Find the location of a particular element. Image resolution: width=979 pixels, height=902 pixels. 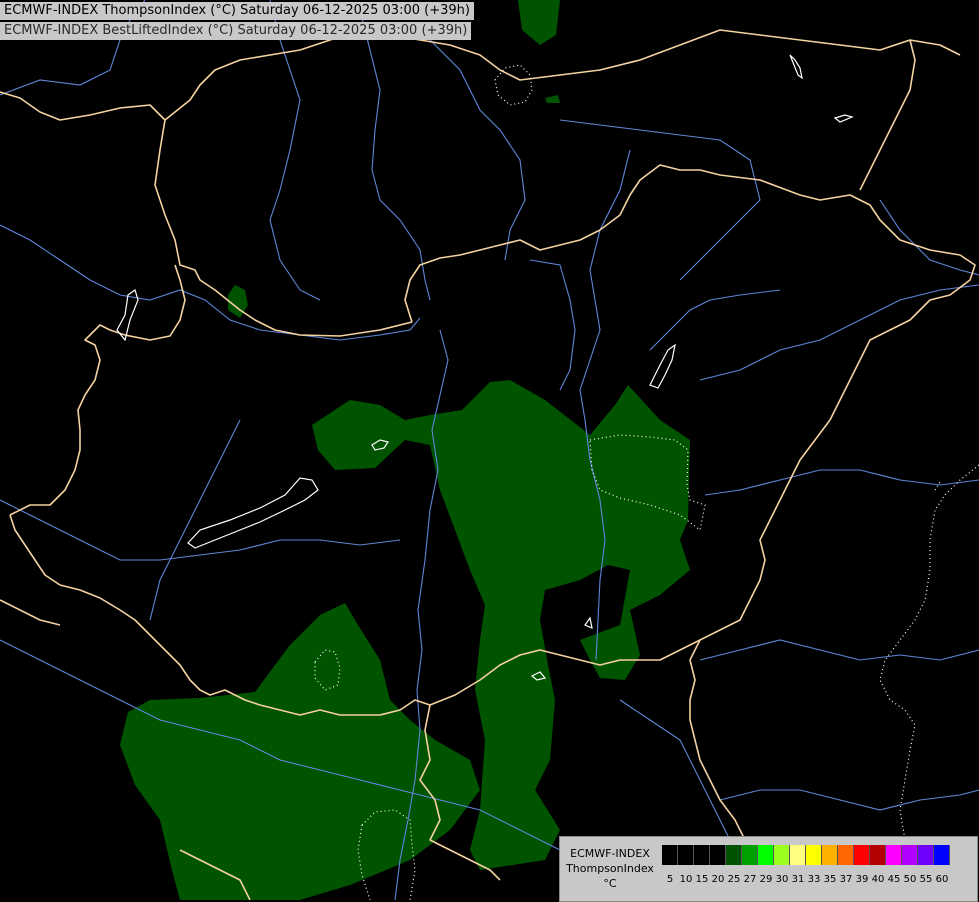

legend-tick-20: 20 is located at coordinates (718, 879).